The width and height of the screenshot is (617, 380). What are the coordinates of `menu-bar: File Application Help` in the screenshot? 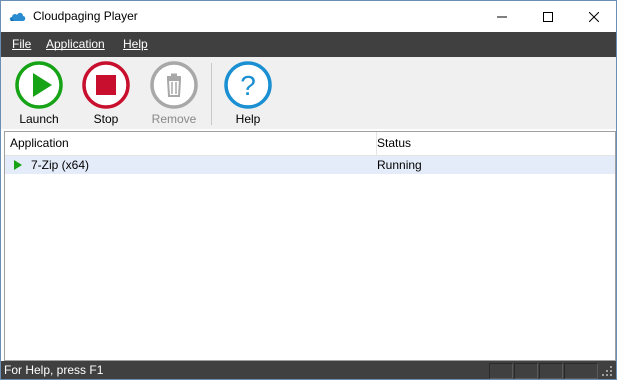 It's located at (308, 44).